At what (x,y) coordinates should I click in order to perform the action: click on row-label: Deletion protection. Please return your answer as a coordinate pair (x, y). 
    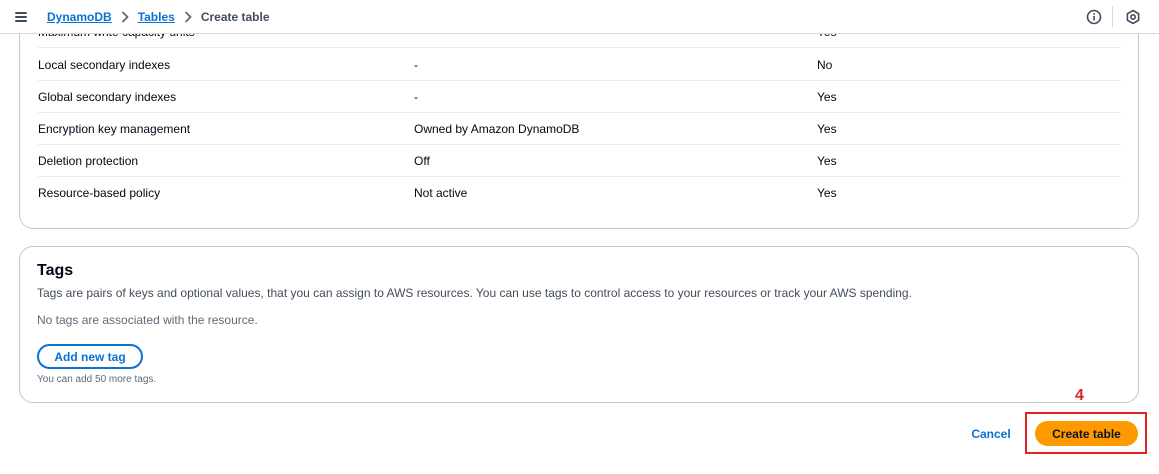
    Looking at the image, I should click on (88, 161).